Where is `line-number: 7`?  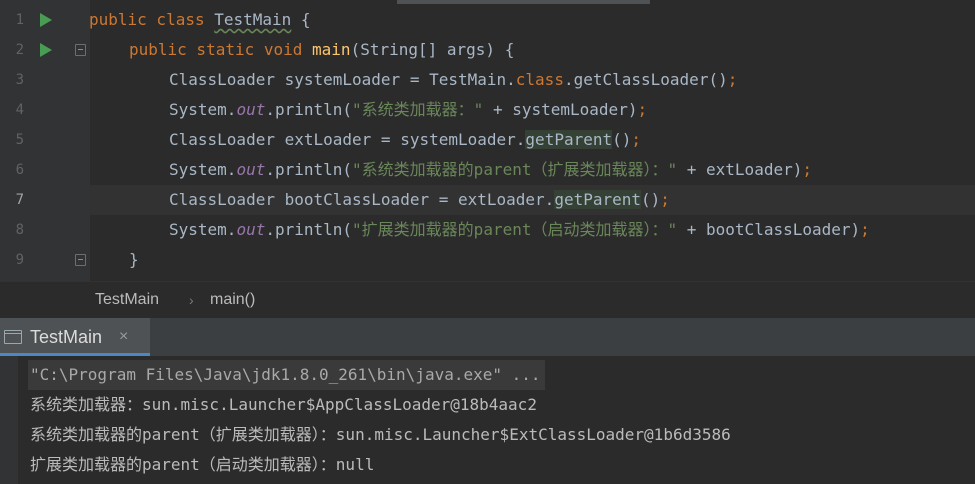 line-number: 7 is located at coordinates (12, 200).